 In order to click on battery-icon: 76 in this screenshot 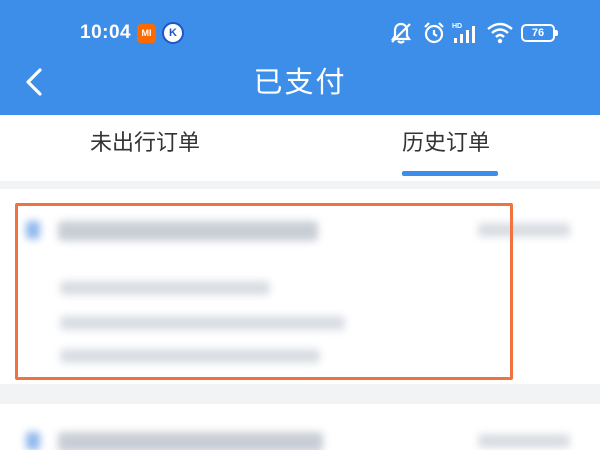, I will do `click(539, 33)`.